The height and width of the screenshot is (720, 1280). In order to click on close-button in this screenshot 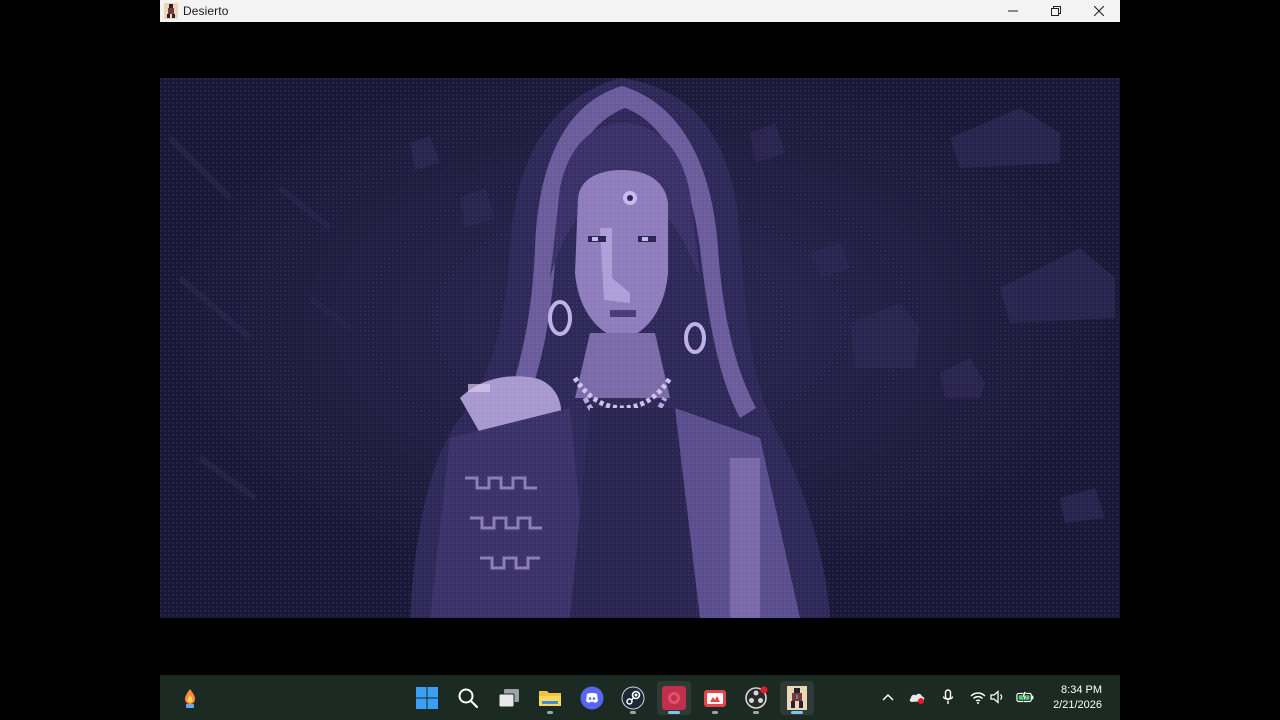, I will do `click(1098, 11)`.